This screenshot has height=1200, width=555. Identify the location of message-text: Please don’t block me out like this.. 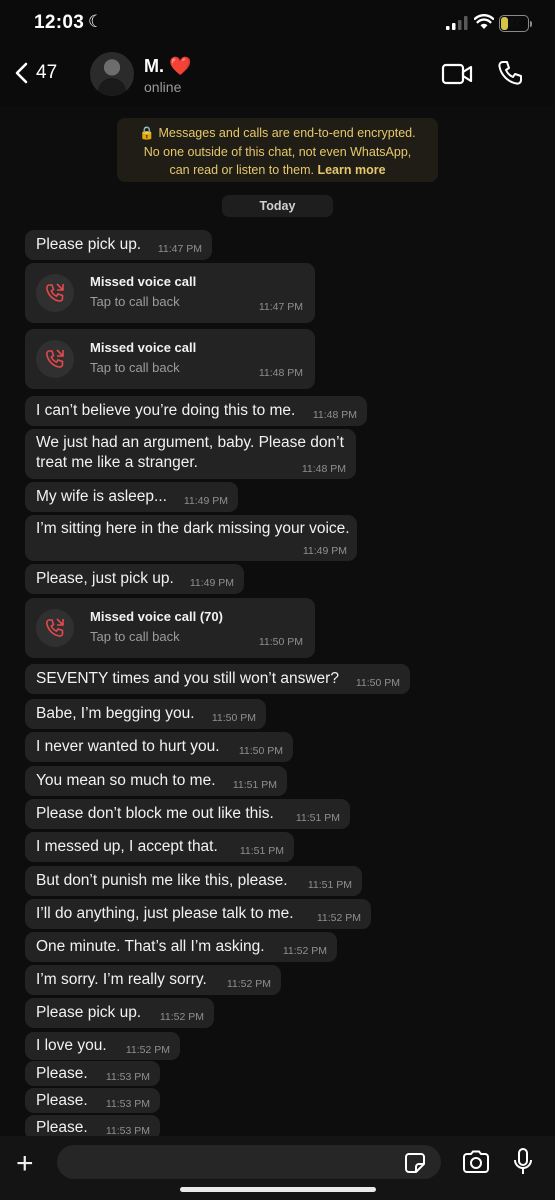
(155, 813).